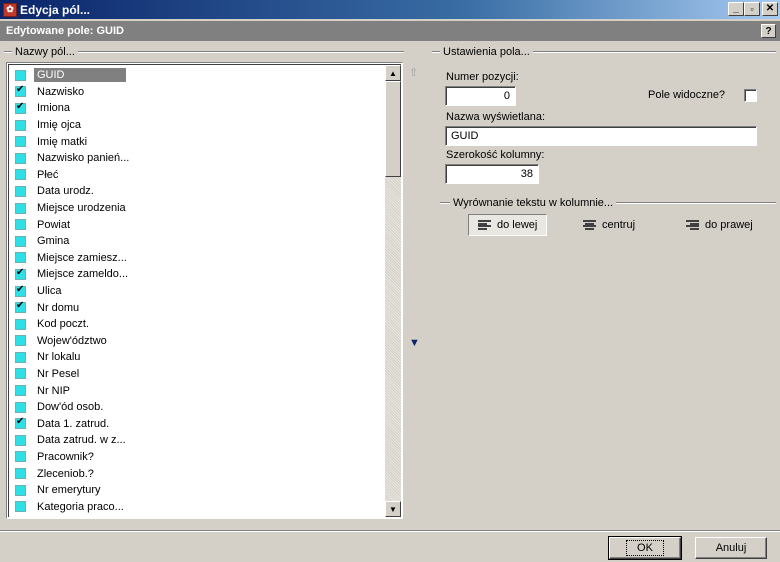  I want to click on list-item: GUID, so click(198, 75).